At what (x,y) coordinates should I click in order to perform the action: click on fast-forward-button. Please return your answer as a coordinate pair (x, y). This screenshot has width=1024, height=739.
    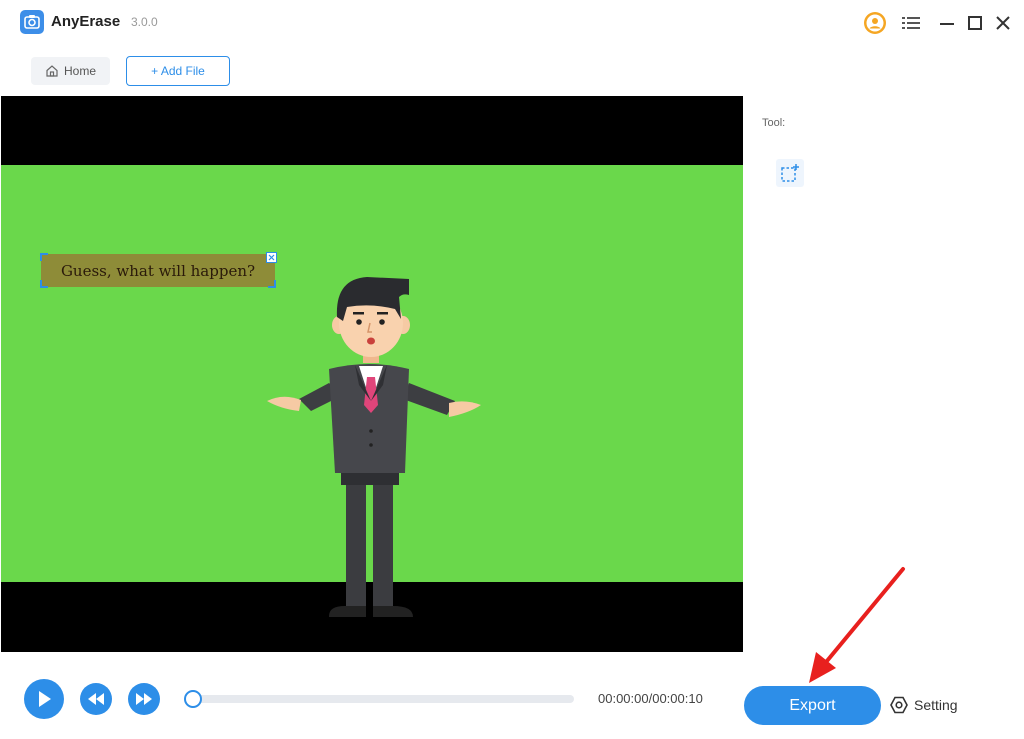
    Looking at the image, I should click on (144, 699).